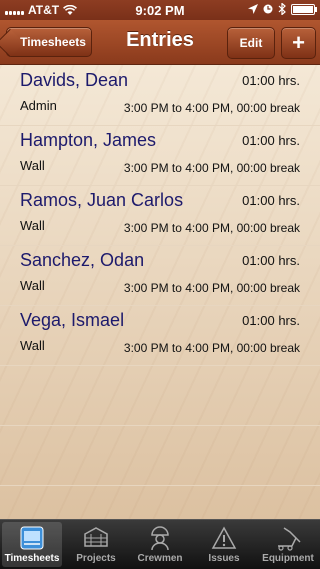  Describe the element at coordinates (96, 537) in the screenshot. I see `projects-icon` at that location.